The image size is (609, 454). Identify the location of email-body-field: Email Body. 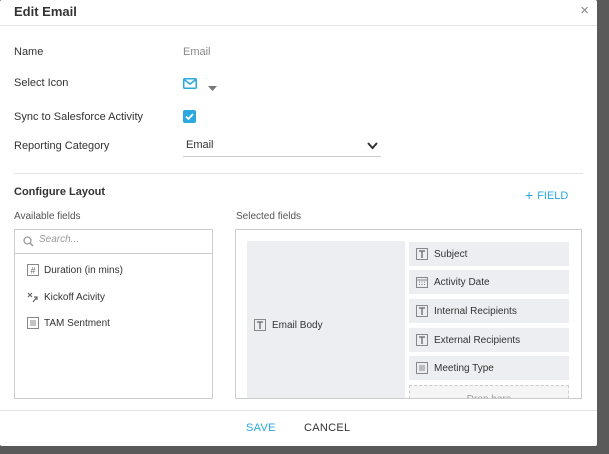
(326, 319).